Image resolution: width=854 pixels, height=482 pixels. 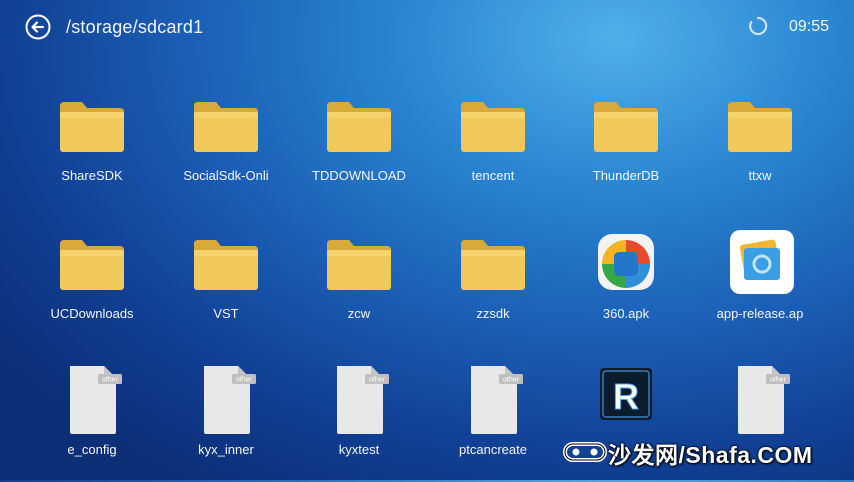 I want to click on folder-item: zzsdk, so click(x=493, y=286).